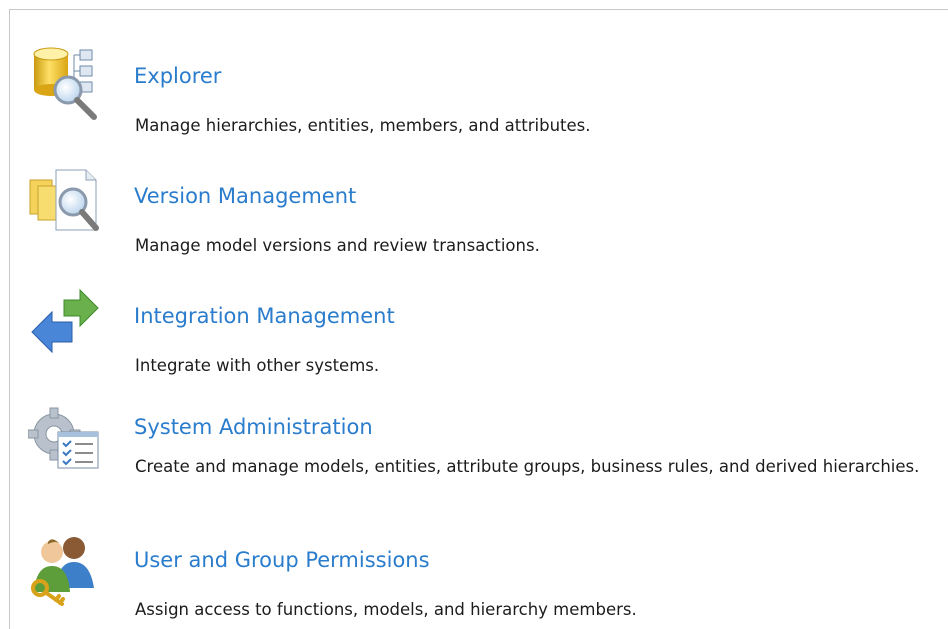 The height and width of the screenshot is (629, 948). What do you see at coordinates (66, 84) in the screenshot?
I see `explorer-icon` at bounding box center [66, 84].